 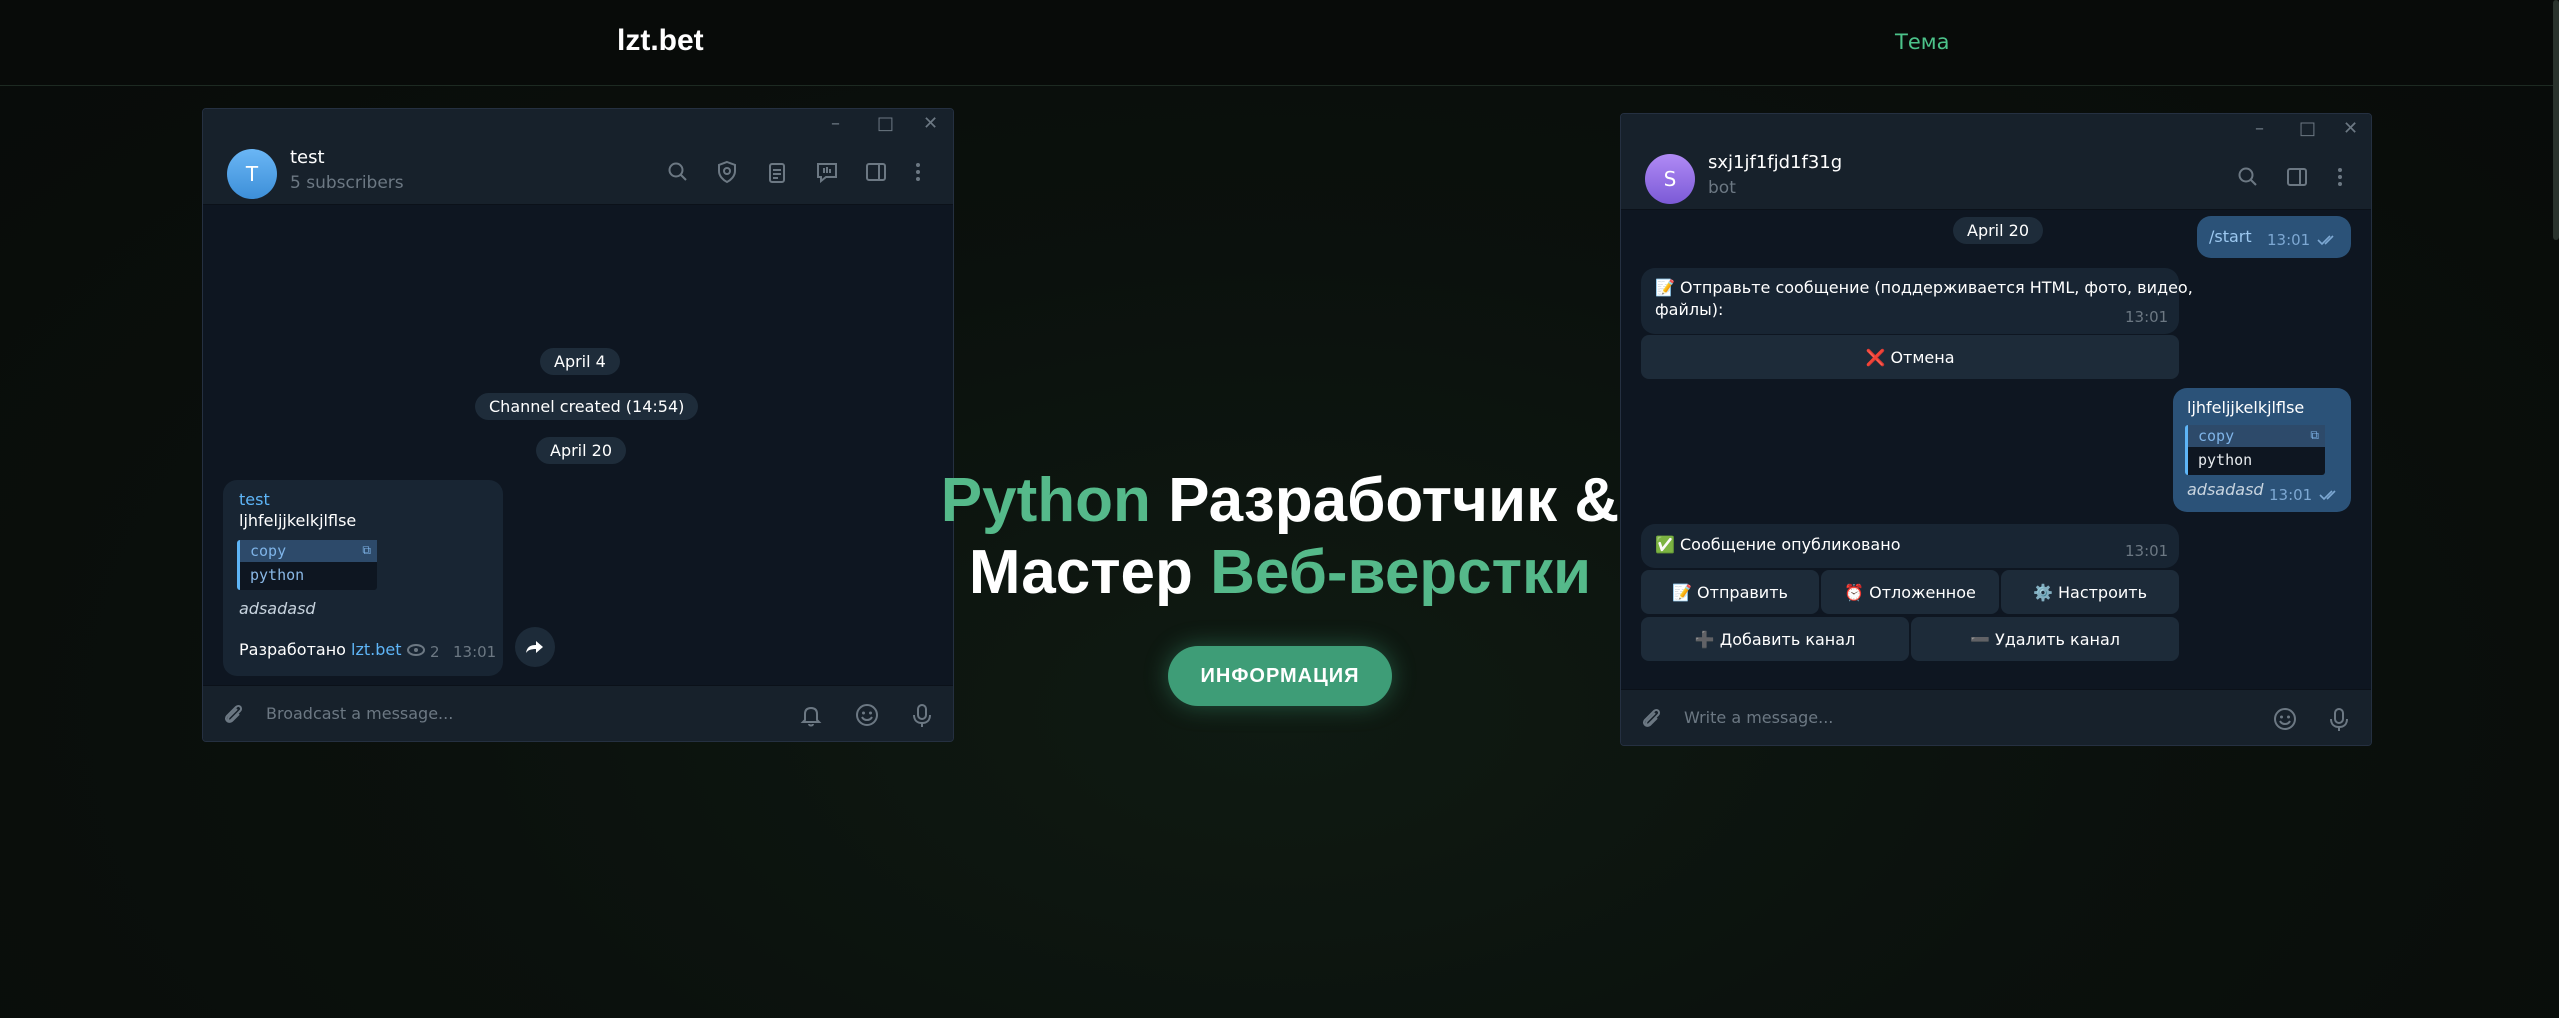 What do you see at coordinates (827, 172) in the screenshot?
I see `stats-icon` at bounding box center [827, 172].